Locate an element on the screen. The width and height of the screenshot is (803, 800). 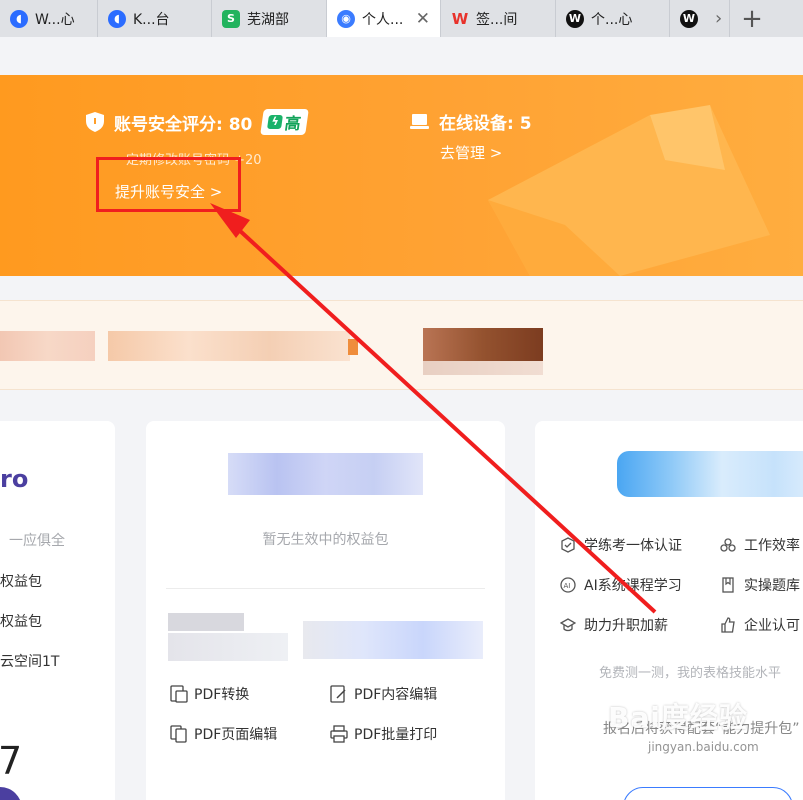
ai-icon: AI is located at coordinates (568, 585).